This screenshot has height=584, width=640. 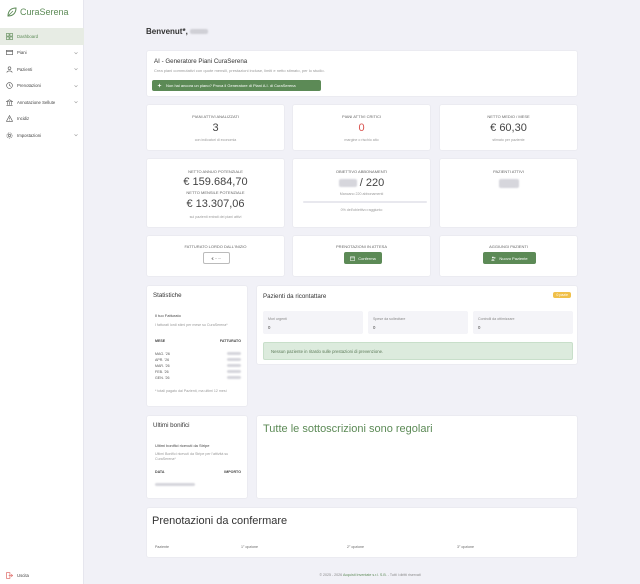 What do you see at coordinates (162, 372) in the screenshot?
I see `row-month: FEB. '26` at bounding box center [162, 372].